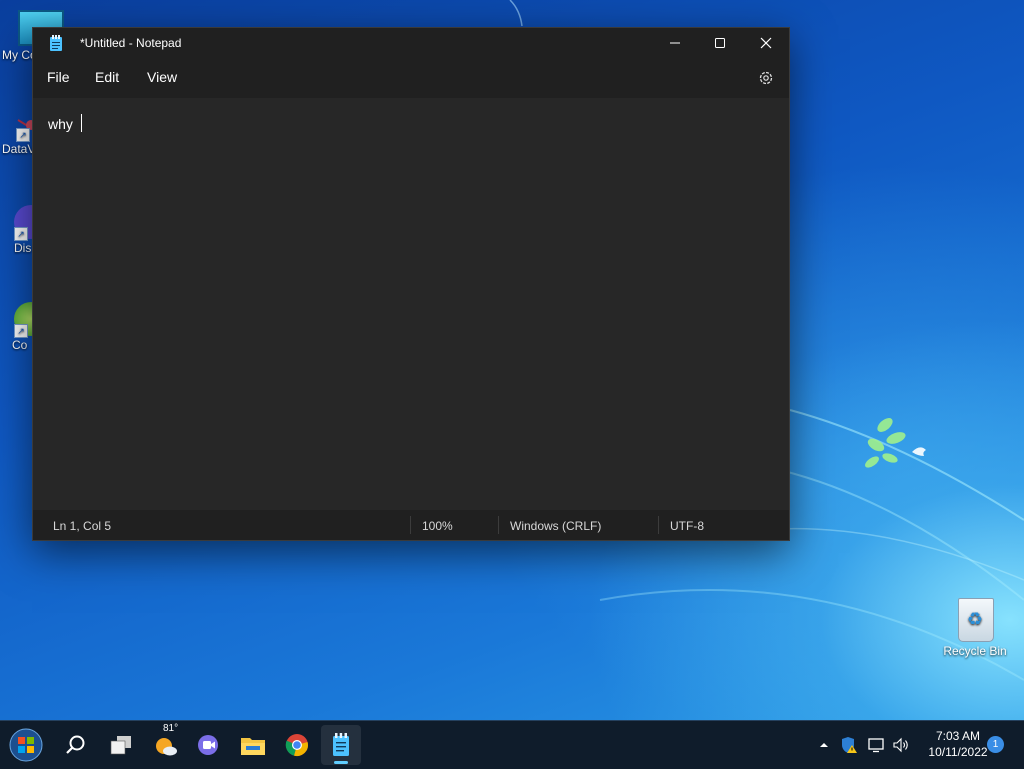 The height and width of the screenshot is (769, 1024). I want to click on clock-time: 7:03 AM, so click(958, 736).